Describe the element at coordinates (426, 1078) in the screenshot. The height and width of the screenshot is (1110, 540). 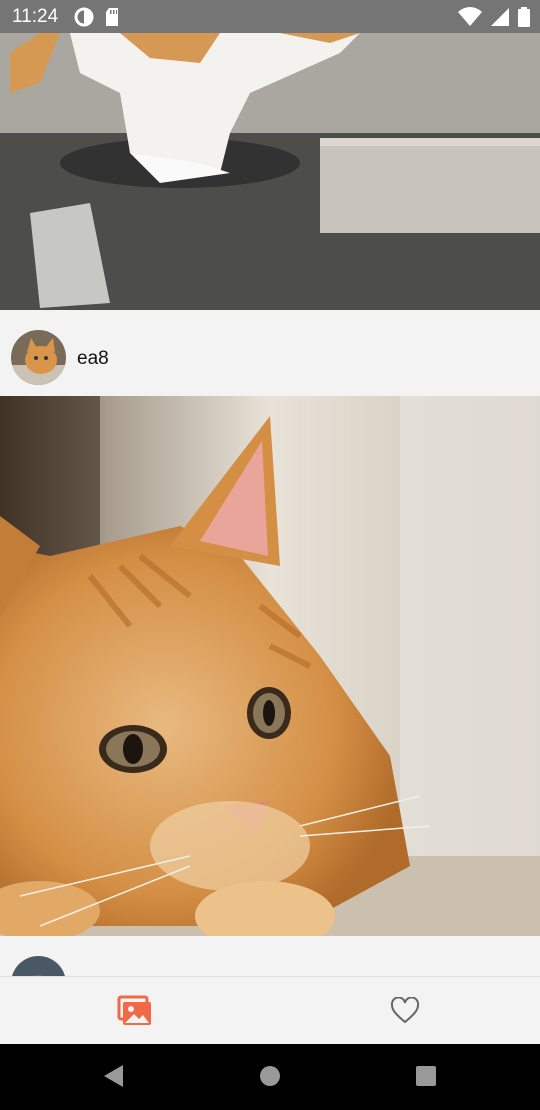
I see `recents-icon` at that location.